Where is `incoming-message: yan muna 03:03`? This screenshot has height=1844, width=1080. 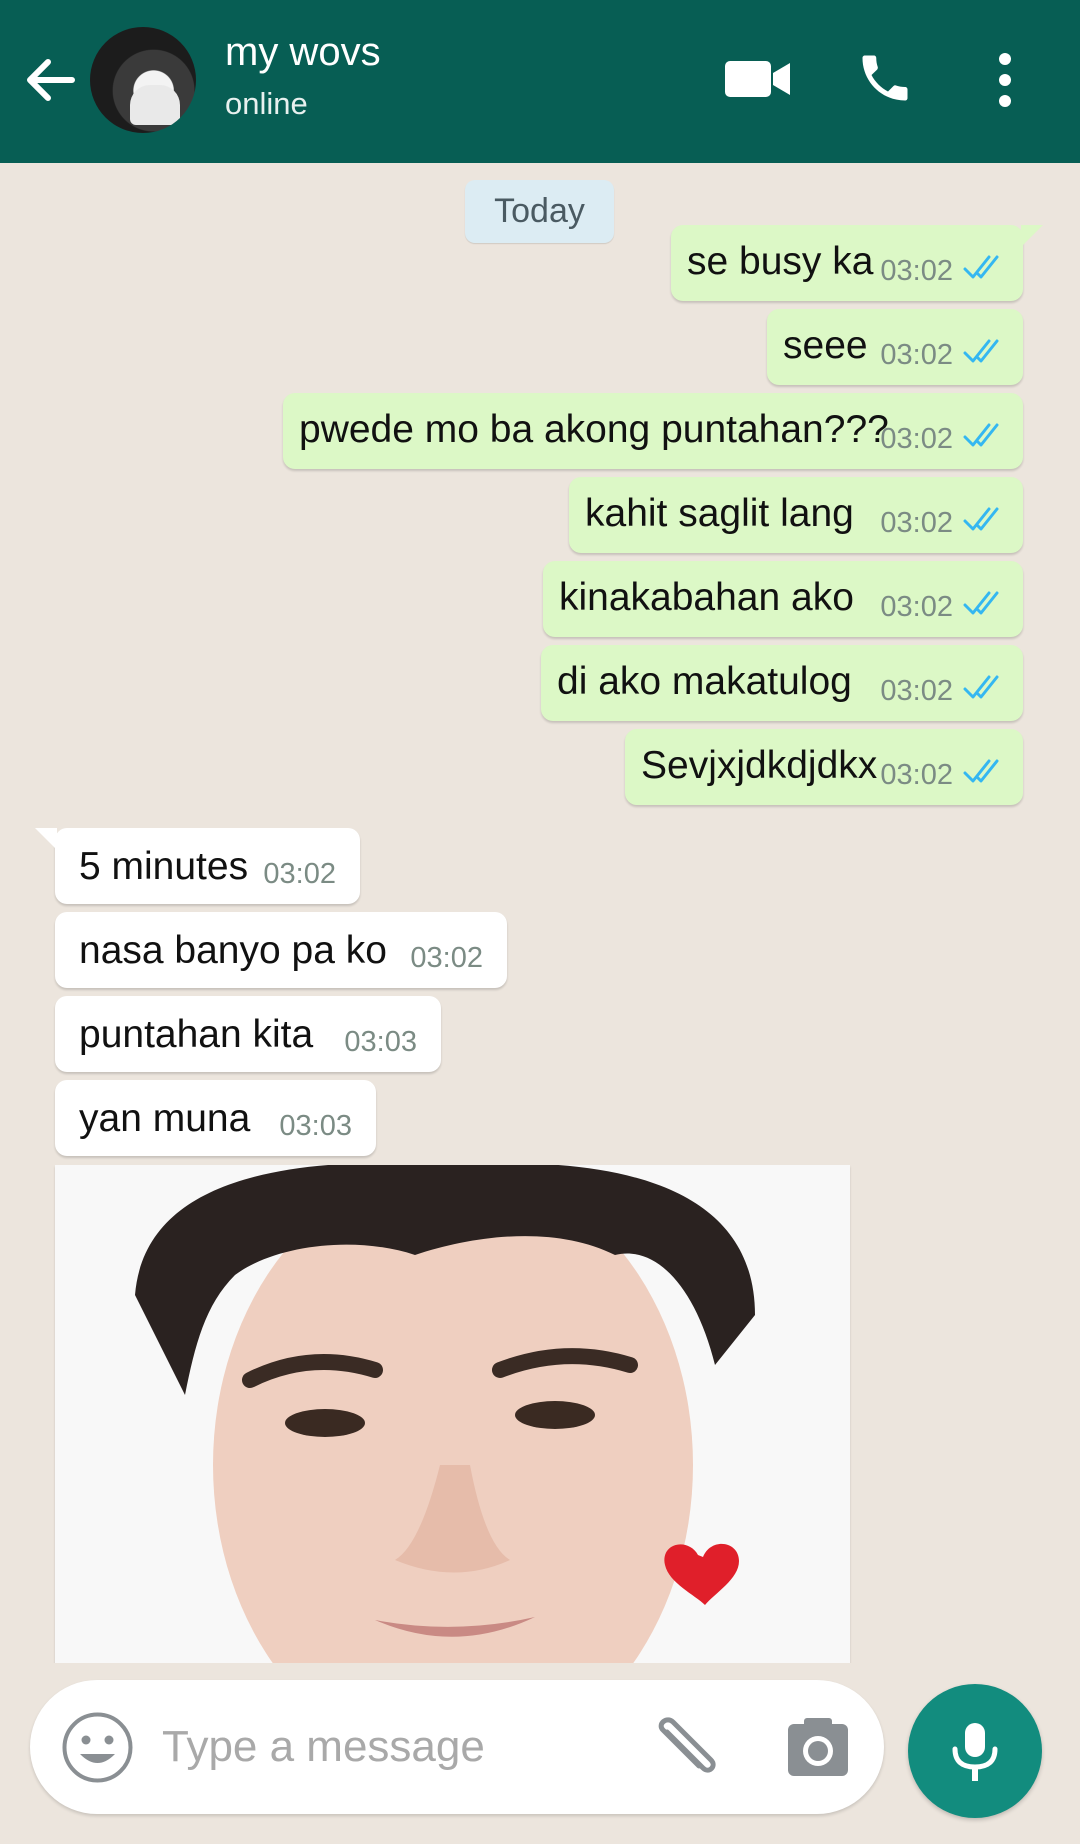 incoming-message: yan muna 03:03 is located at coordinates (215, 1118).